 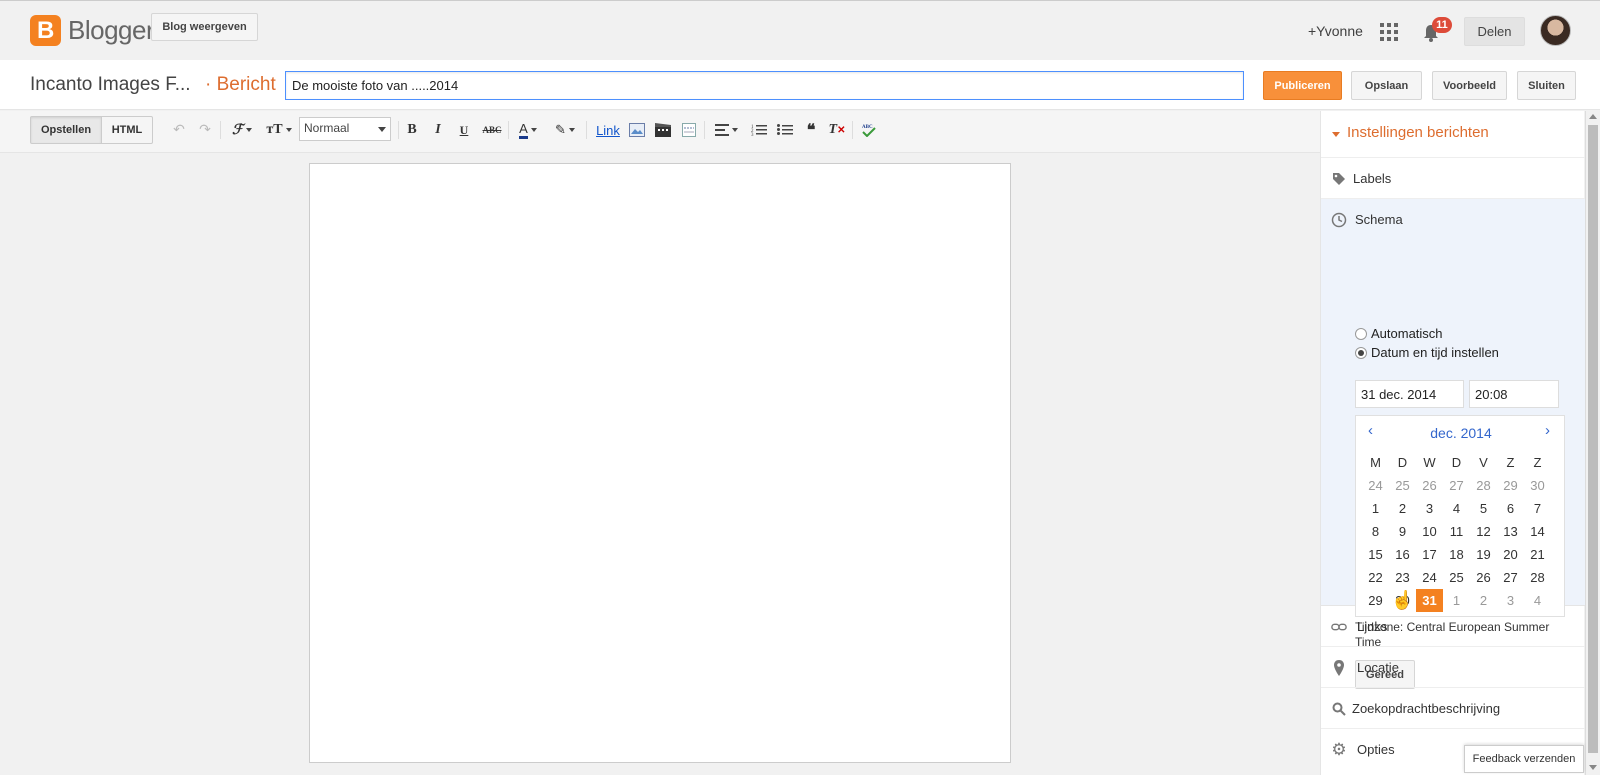 What do you see at coordinates (1379, 219) in the screenshot?
I see `schedule-label: Schema` at bounding box center [1379, 219].